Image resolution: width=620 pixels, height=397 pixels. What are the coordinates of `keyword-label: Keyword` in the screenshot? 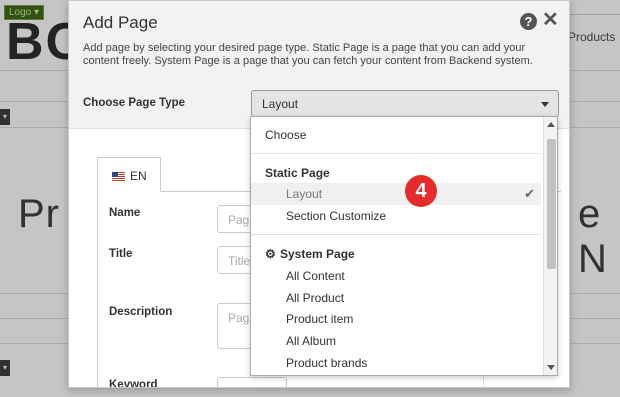 It's located at (133, 383).